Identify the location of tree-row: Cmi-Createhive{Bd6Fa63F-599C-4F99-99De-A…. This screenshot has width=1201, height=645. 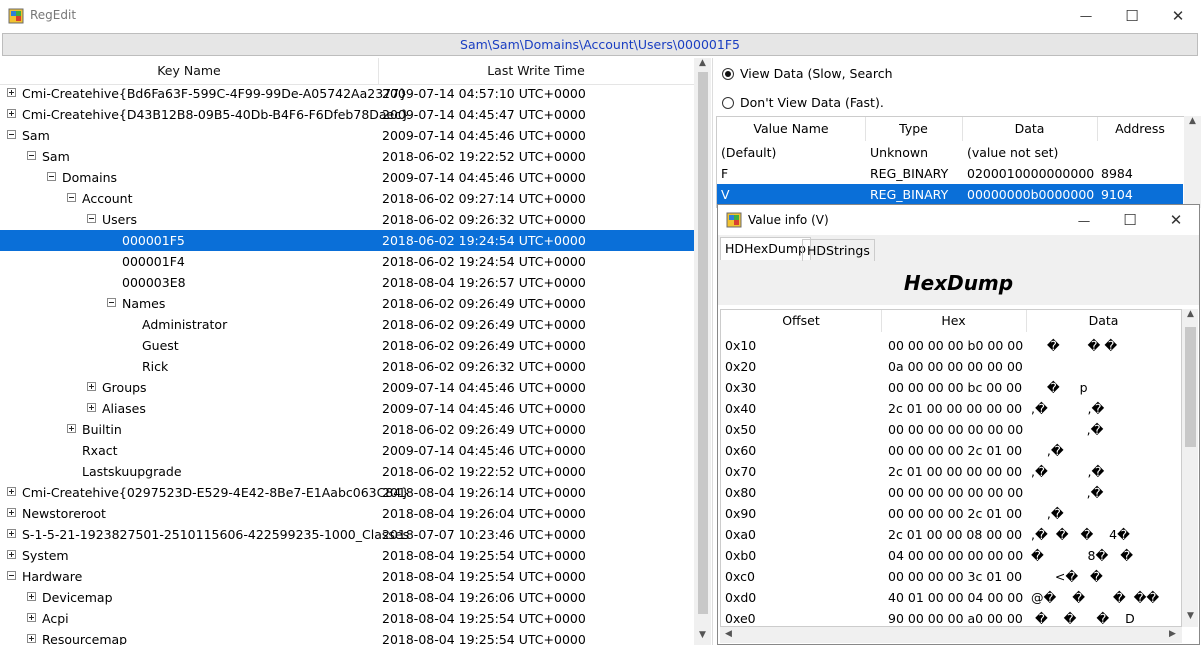
(347, 93).